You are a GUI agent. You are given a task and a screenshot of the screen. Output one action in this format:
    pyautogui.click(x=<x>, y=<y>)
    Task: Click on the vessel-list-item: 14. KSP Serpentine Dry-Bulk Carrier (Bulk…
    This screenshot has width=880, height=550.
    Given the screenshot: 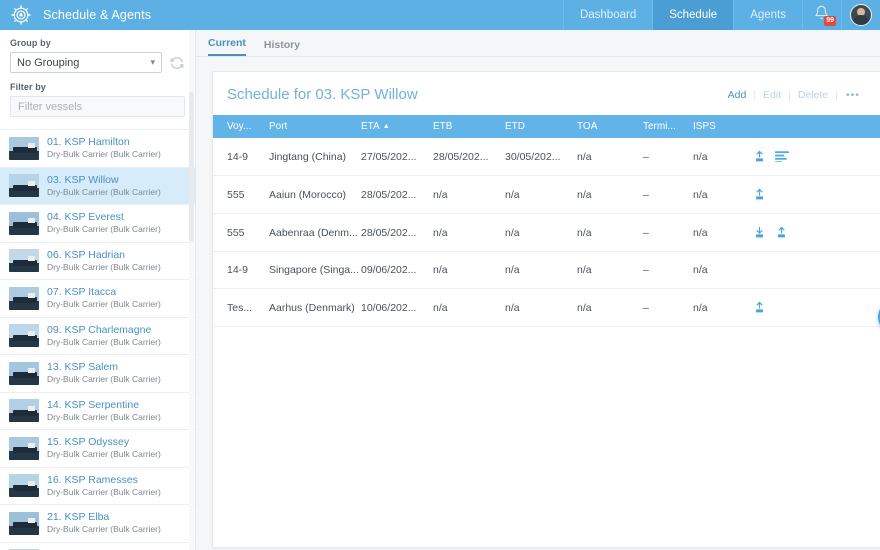 What is the action you would take?
    pyautogui.click(x=97, y=411)
    